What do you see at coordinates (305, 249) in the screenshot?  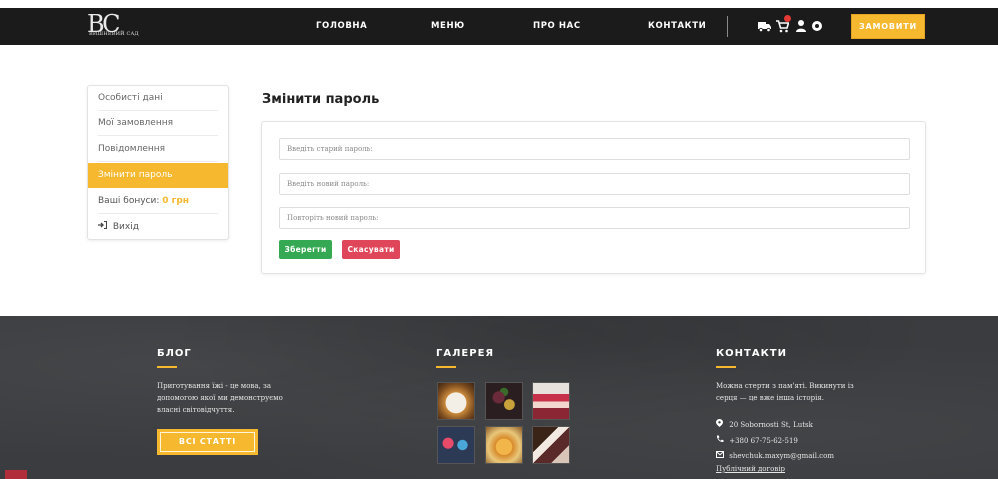 I see `save-button: Зберегти` at bounding box center [305, 249].